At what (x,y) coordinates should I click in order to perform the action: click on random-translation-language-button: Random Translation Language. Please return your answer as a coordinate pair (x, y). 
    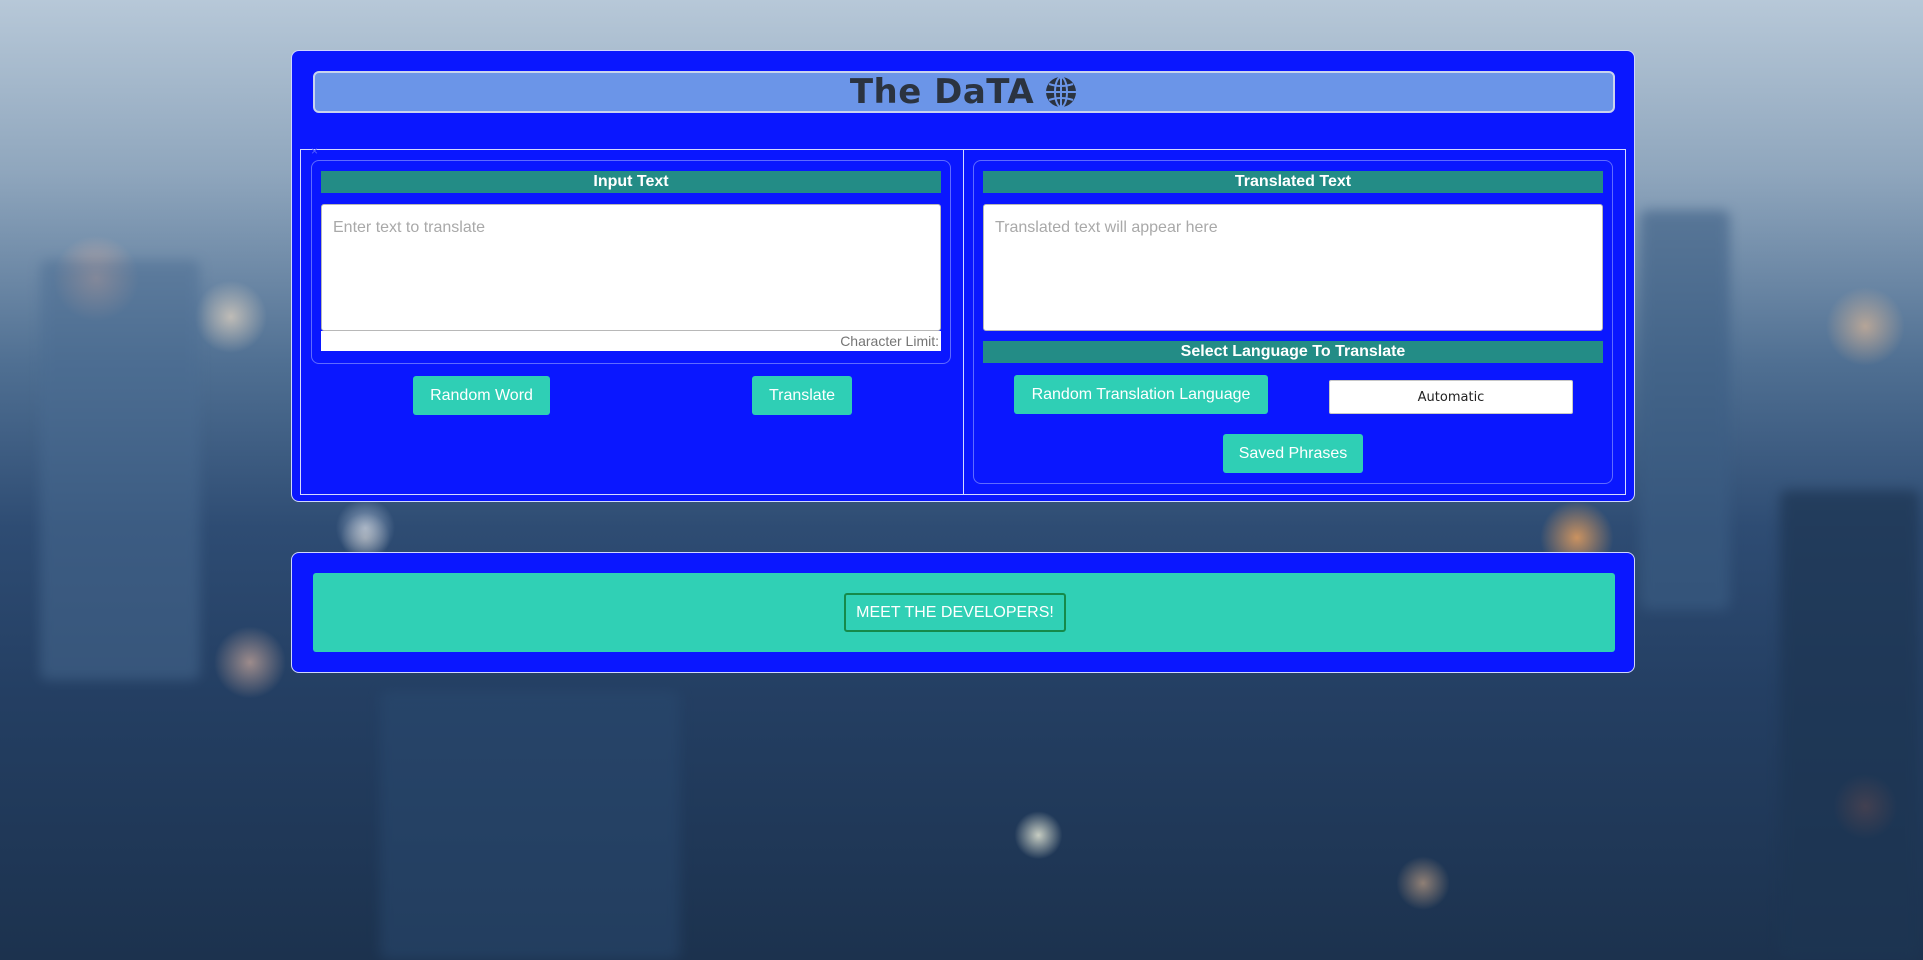
    Looking at the image, I should click on (1141, 394).